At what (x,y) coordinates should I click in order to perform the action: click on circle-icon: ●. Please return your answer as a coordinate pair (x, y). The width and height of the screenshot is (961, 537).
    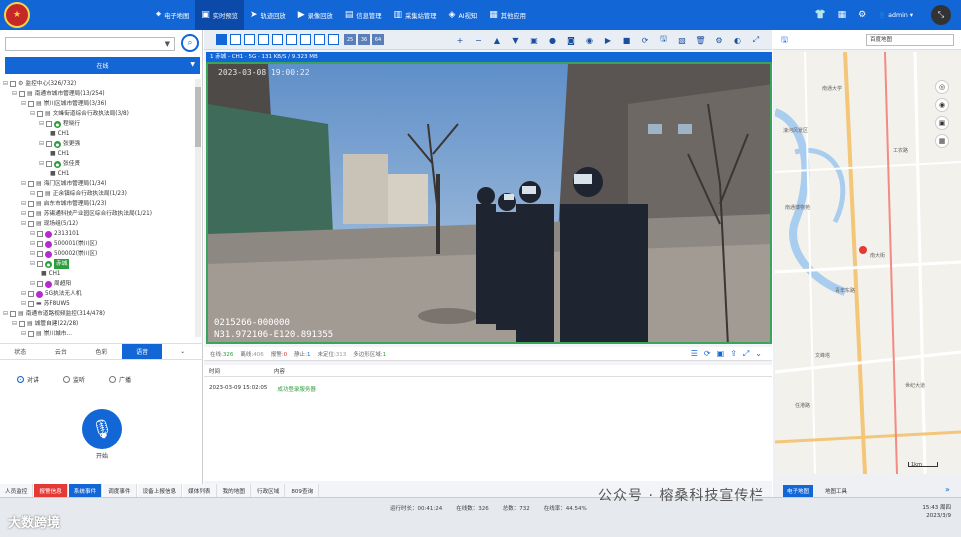
    Looking at the image, I should click on (553, 40).